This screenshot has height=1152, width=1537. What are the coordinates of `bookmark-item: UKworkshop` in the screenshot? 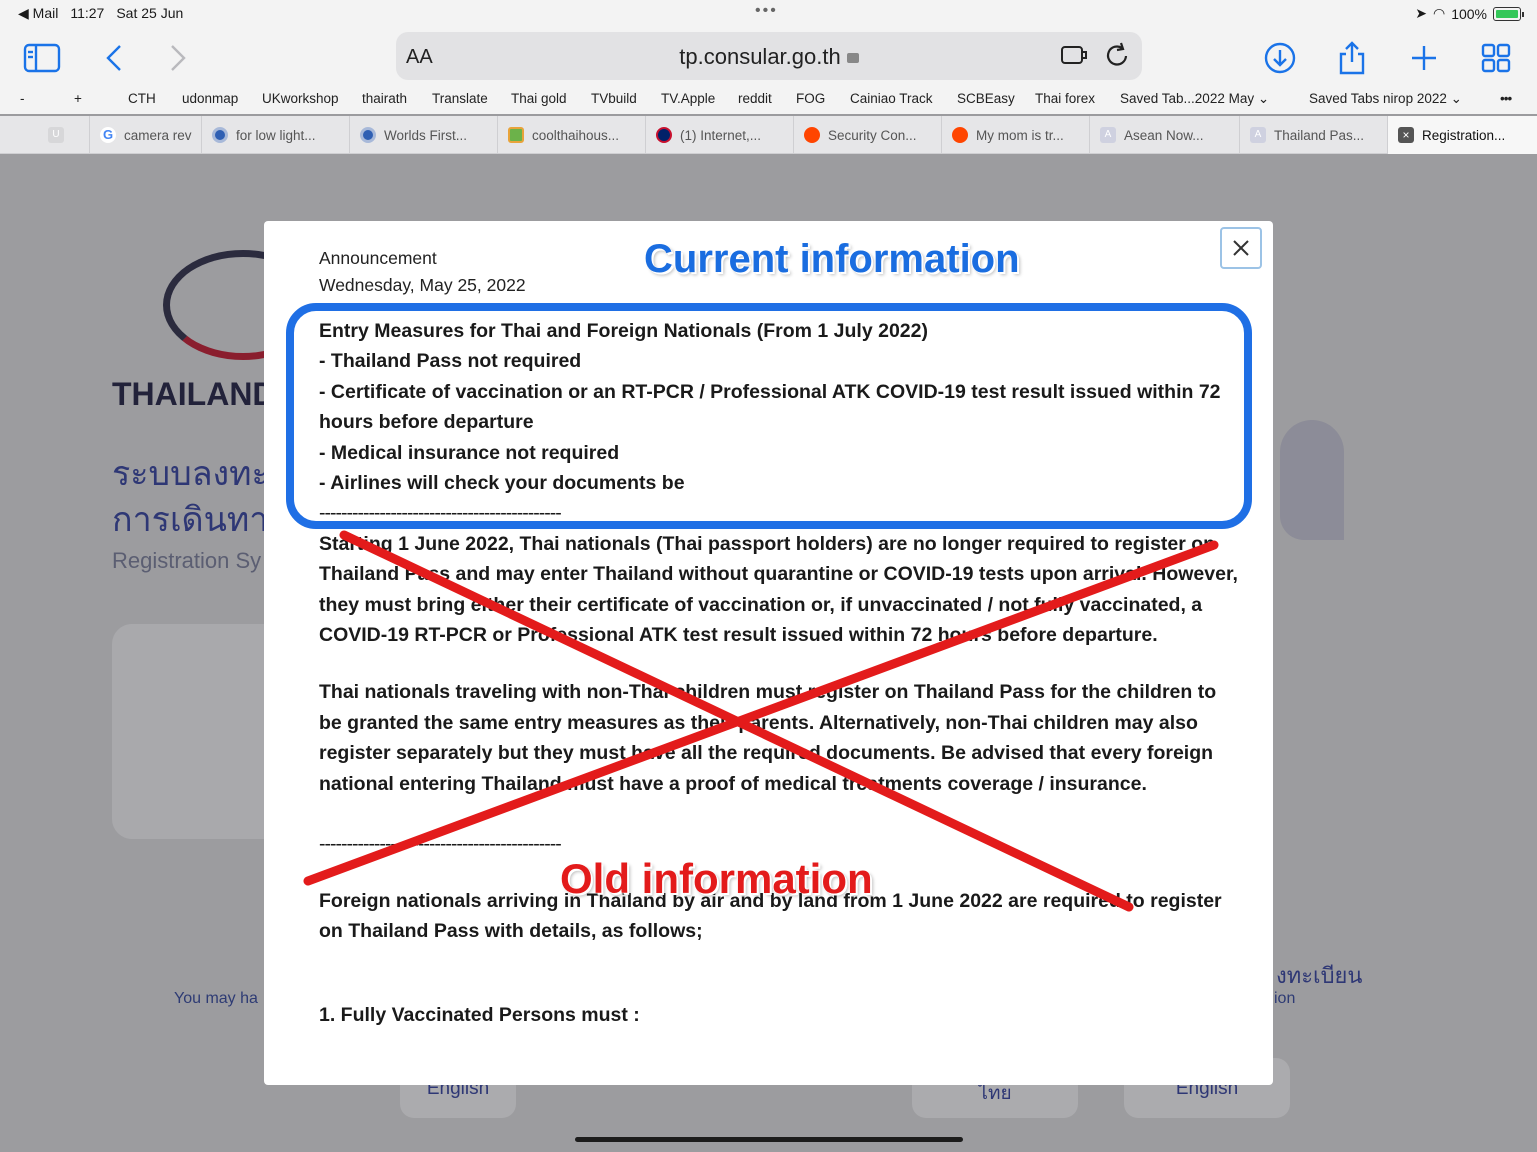 It's located at (300, 98).